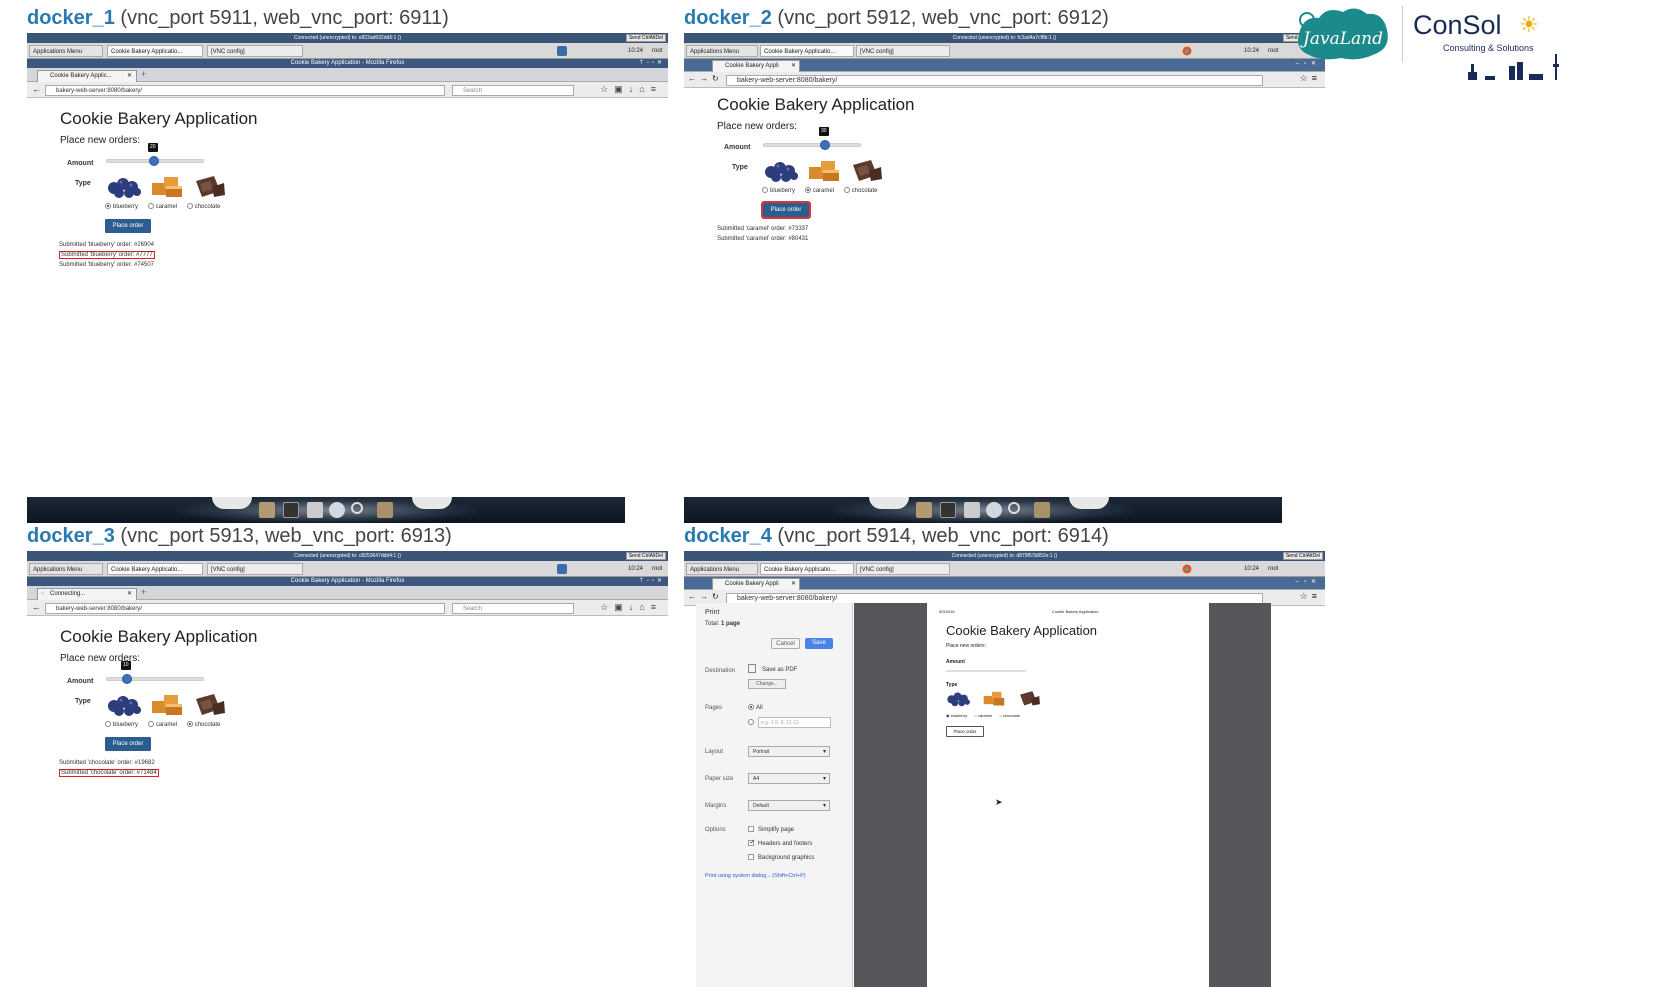  I want to click on paper-size-select: A4, so click(789, 778).